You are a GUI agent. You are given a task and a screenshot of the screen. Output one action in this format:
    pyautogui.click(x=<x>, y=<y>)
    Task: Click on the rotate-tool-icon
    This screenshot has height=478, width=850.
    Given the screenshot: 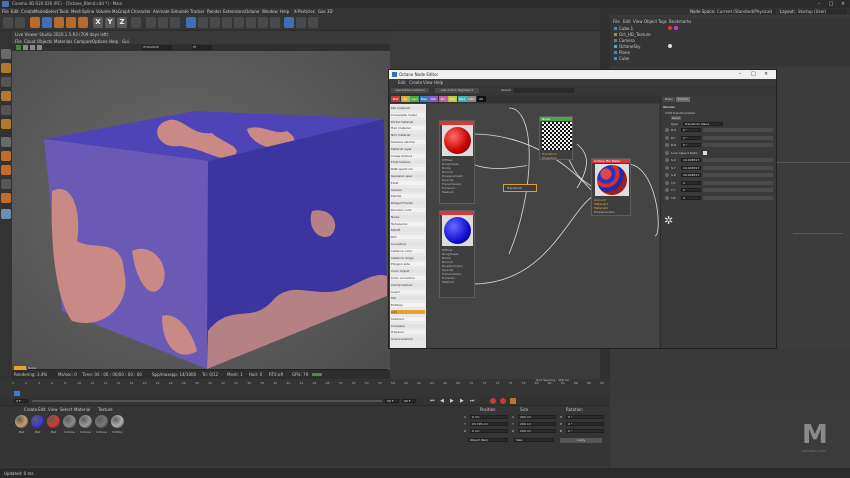 What is the action you would take?
    pyautogui.click(x=71, y=22)
    